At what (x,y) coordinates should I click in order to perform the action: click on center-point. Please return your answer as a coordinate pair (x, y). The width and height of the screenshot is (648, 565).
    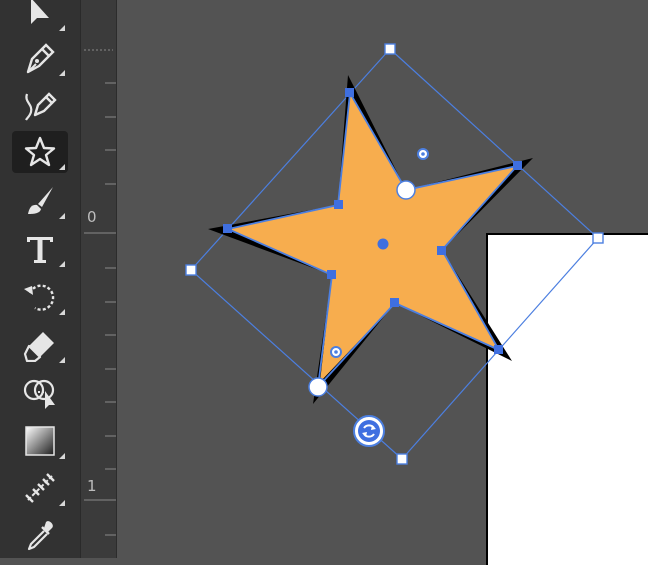
    Looking at the image, I should click on (383, 244).